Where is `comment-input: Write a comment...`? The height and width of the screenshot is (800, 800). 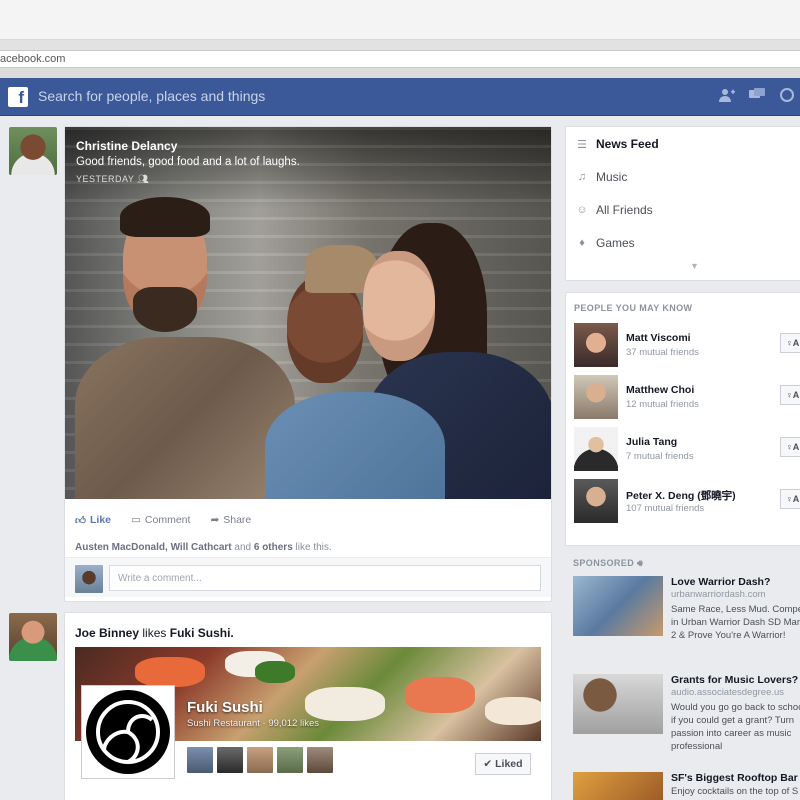 comment-input: Write a comment... is located at coordinates (325, 578).